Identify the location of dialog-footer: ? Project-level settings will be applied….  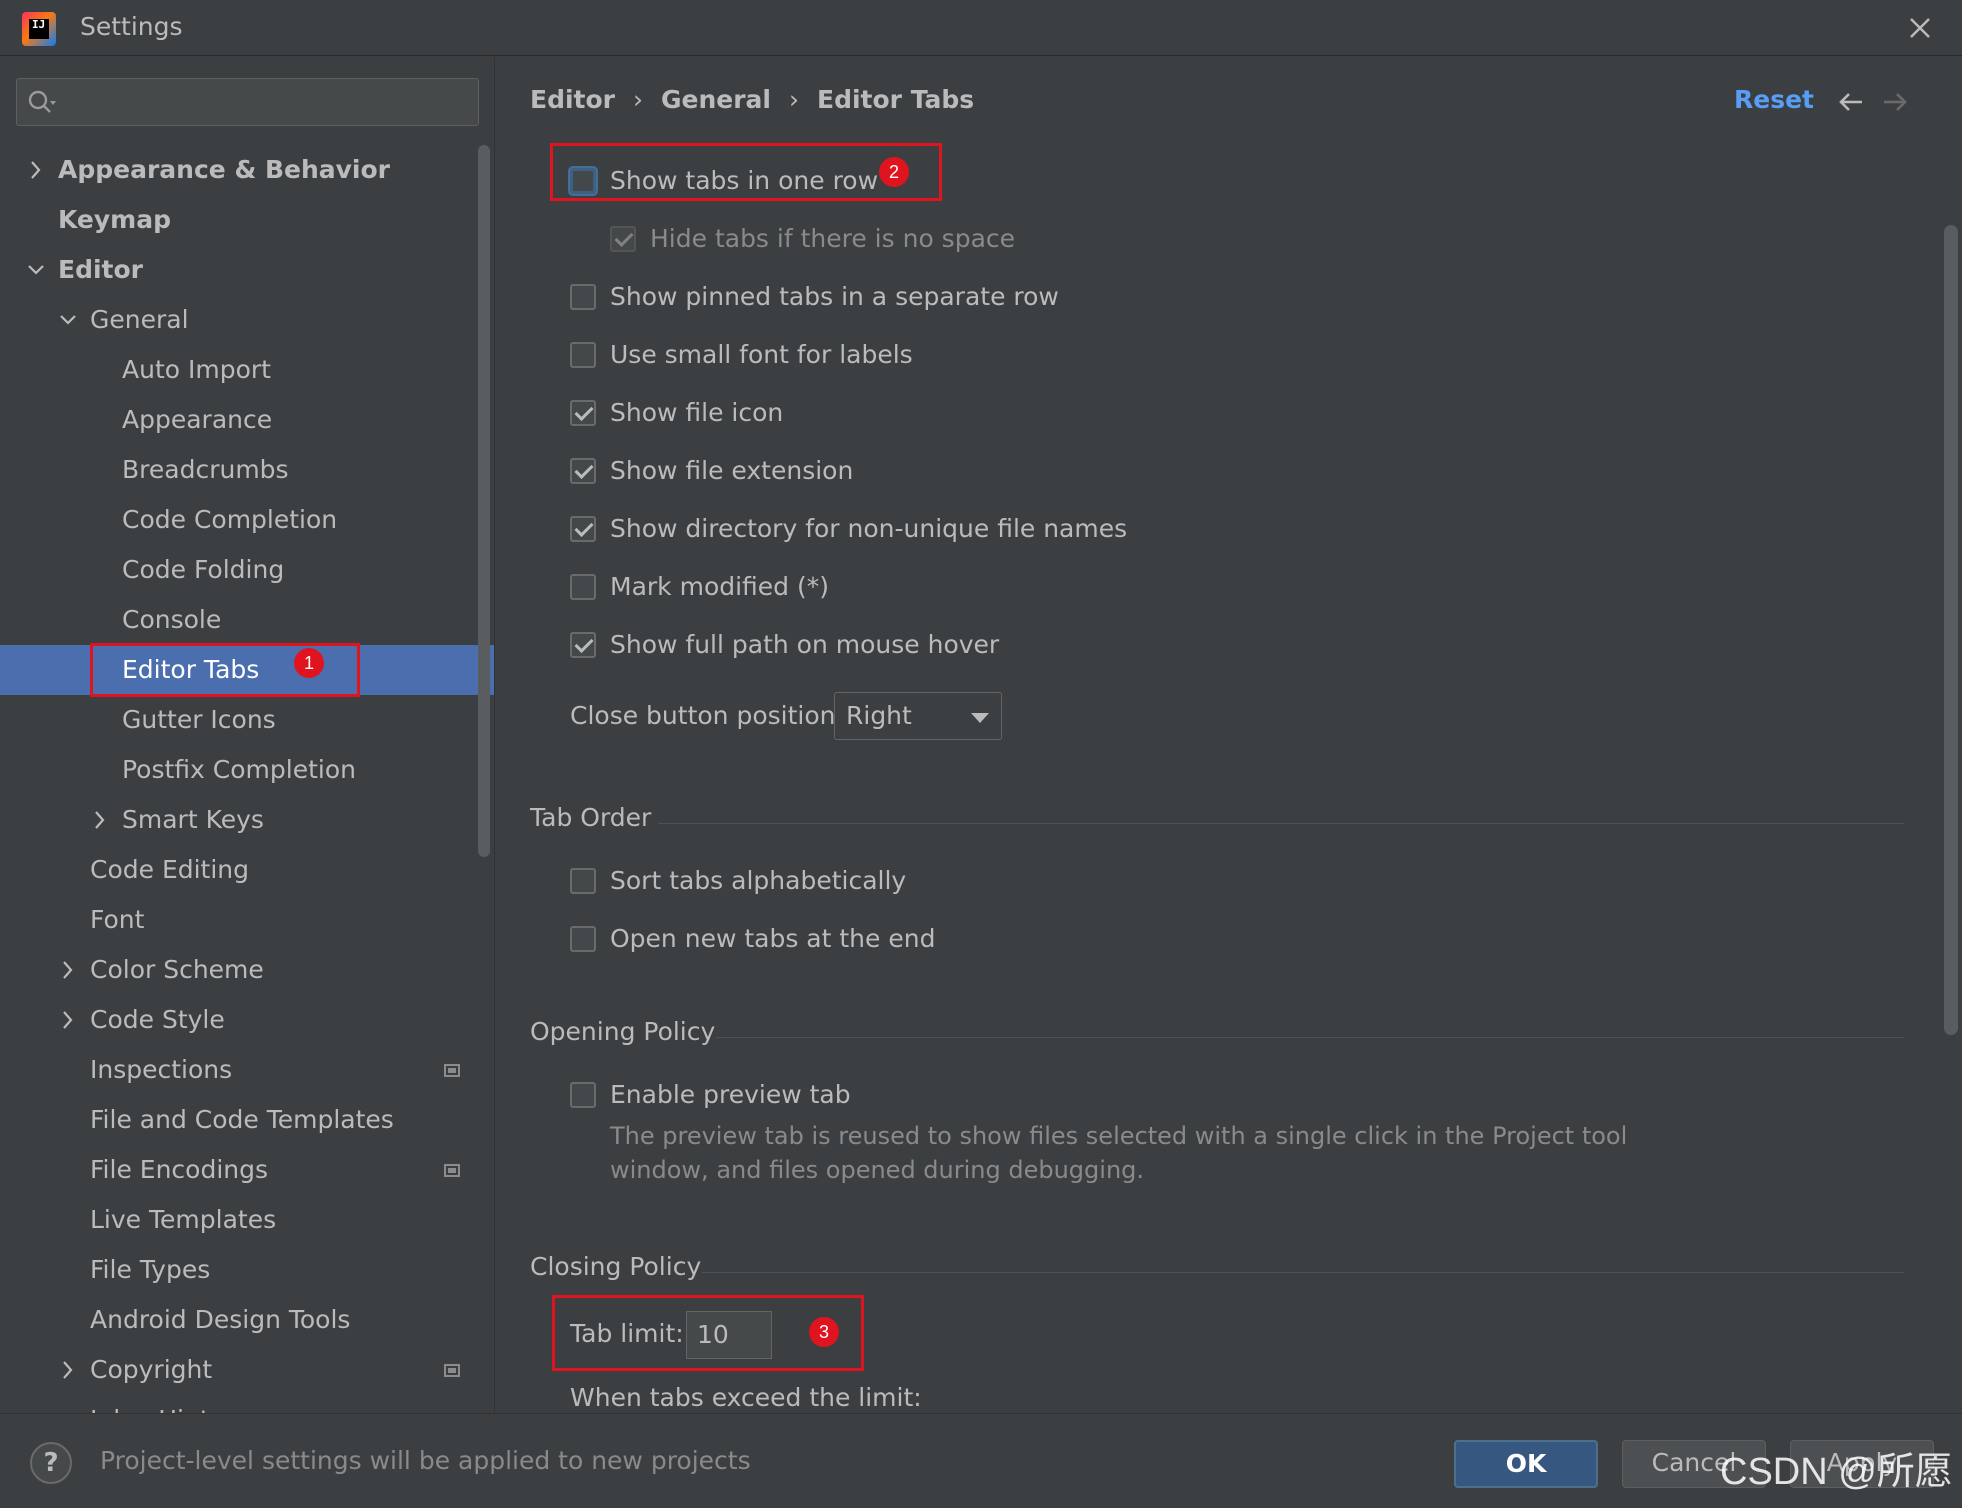
(981, 1460).